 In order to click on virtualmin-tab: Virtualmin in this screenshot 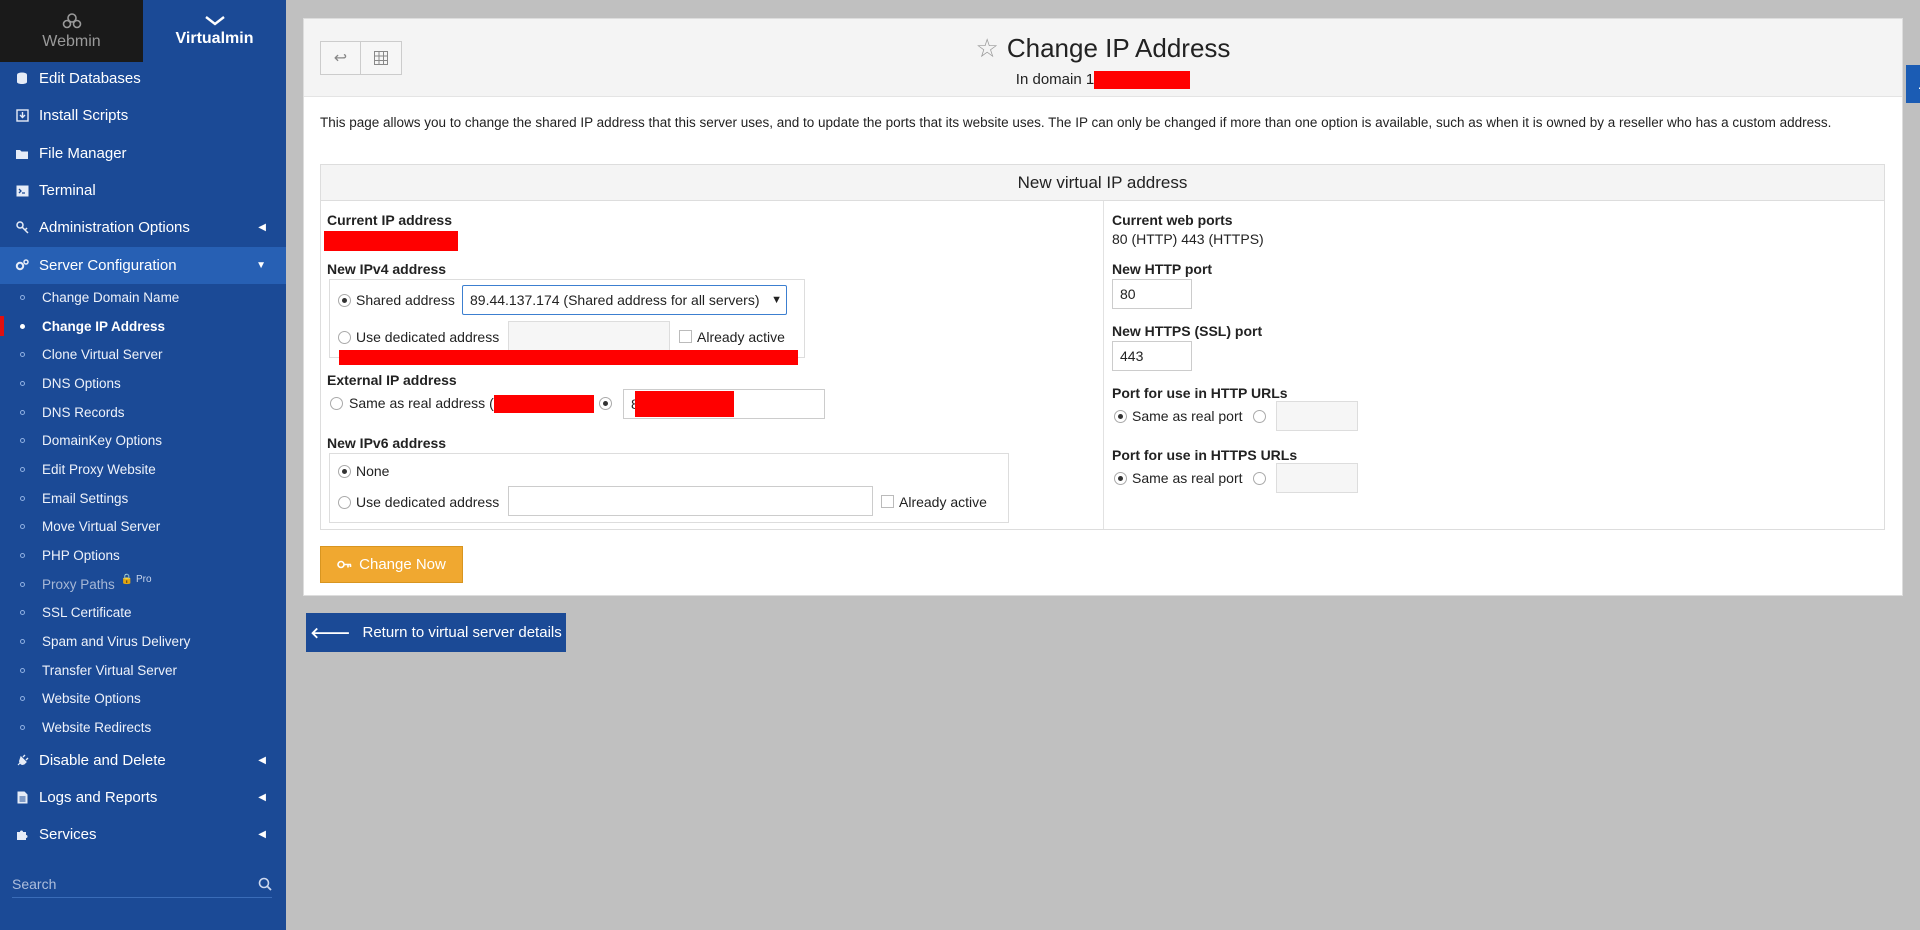, I will do `click(214, 31)`.